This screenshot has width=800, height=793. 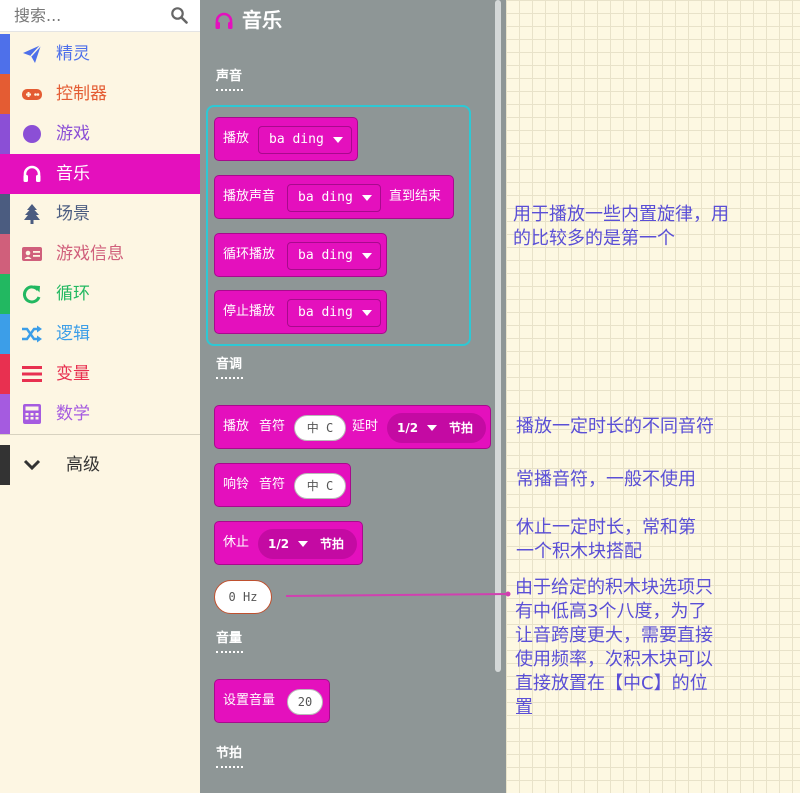 I want to click on play-tone-block: 播放 音符 中 C 延时 1/2 节拍, so click(x=352, y=427).